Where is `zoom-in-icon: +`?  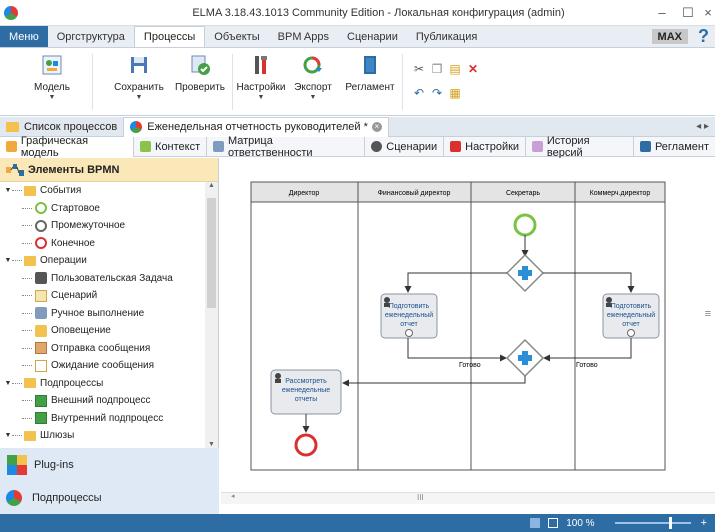 zoom-in-icon: + is located at coordinates (704, 523).